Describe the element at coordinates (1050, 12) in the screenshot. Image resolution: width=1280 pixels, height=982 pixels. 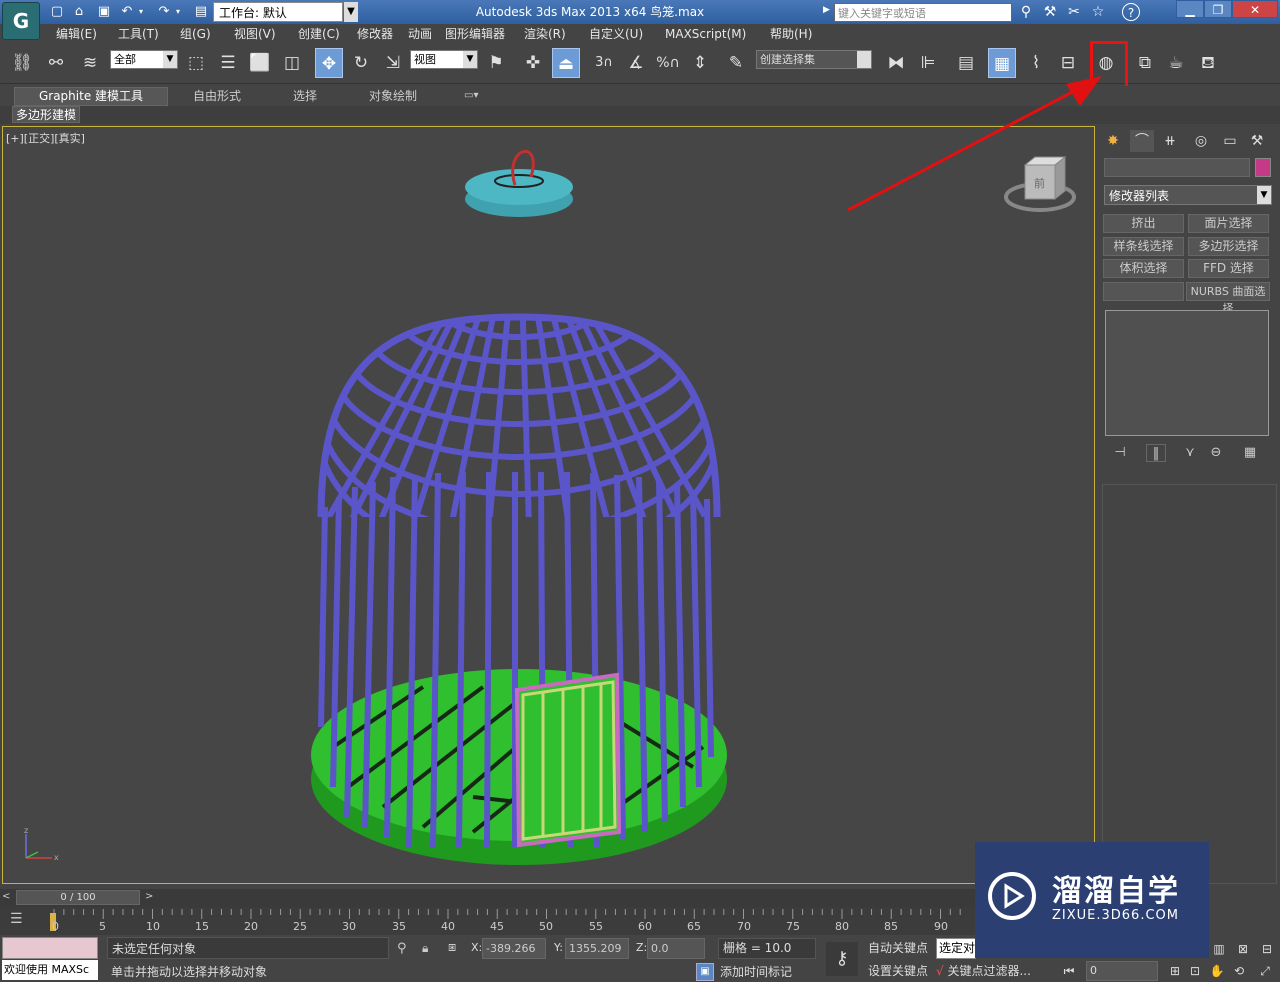
I see `subscription-icon: ⚒` at that location.